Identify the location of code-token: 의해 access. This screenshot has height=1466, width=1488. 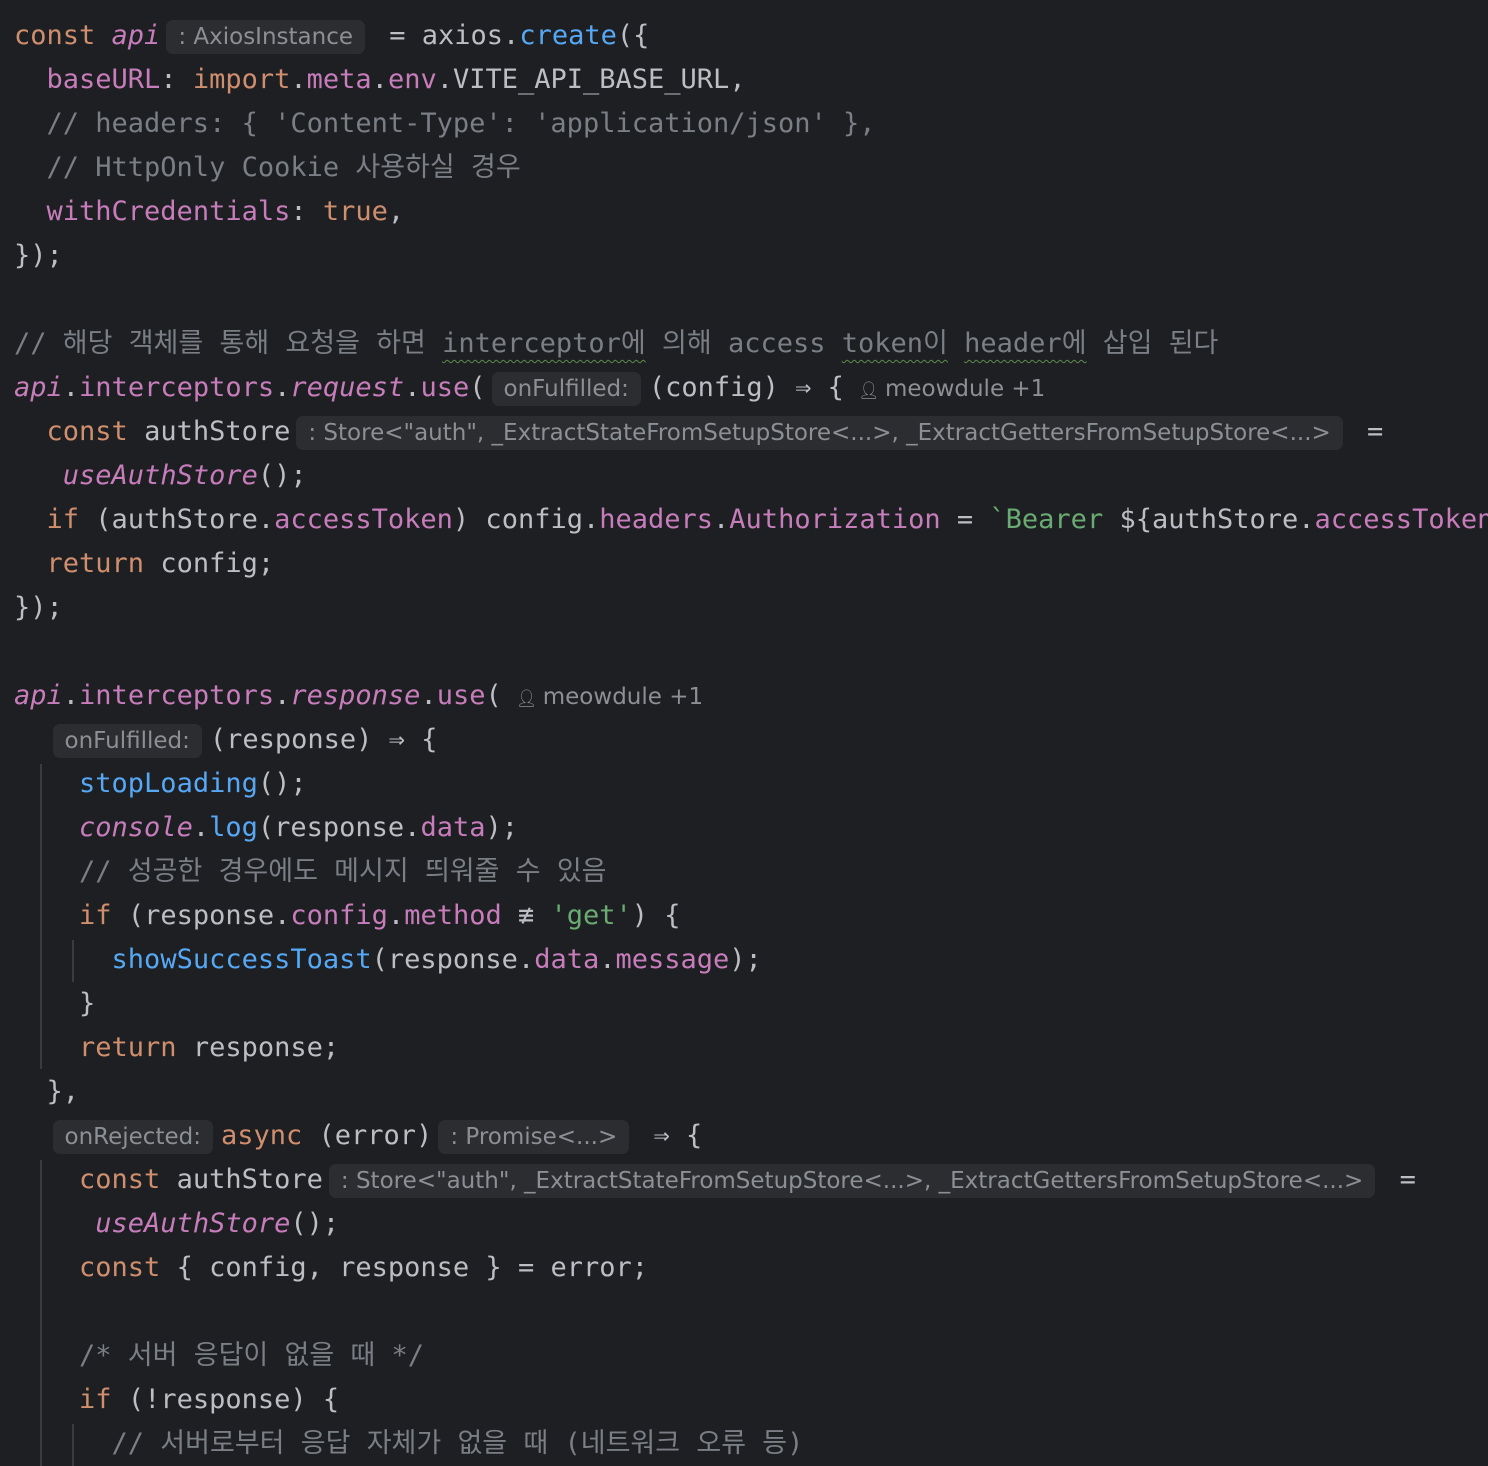
(743, 343).